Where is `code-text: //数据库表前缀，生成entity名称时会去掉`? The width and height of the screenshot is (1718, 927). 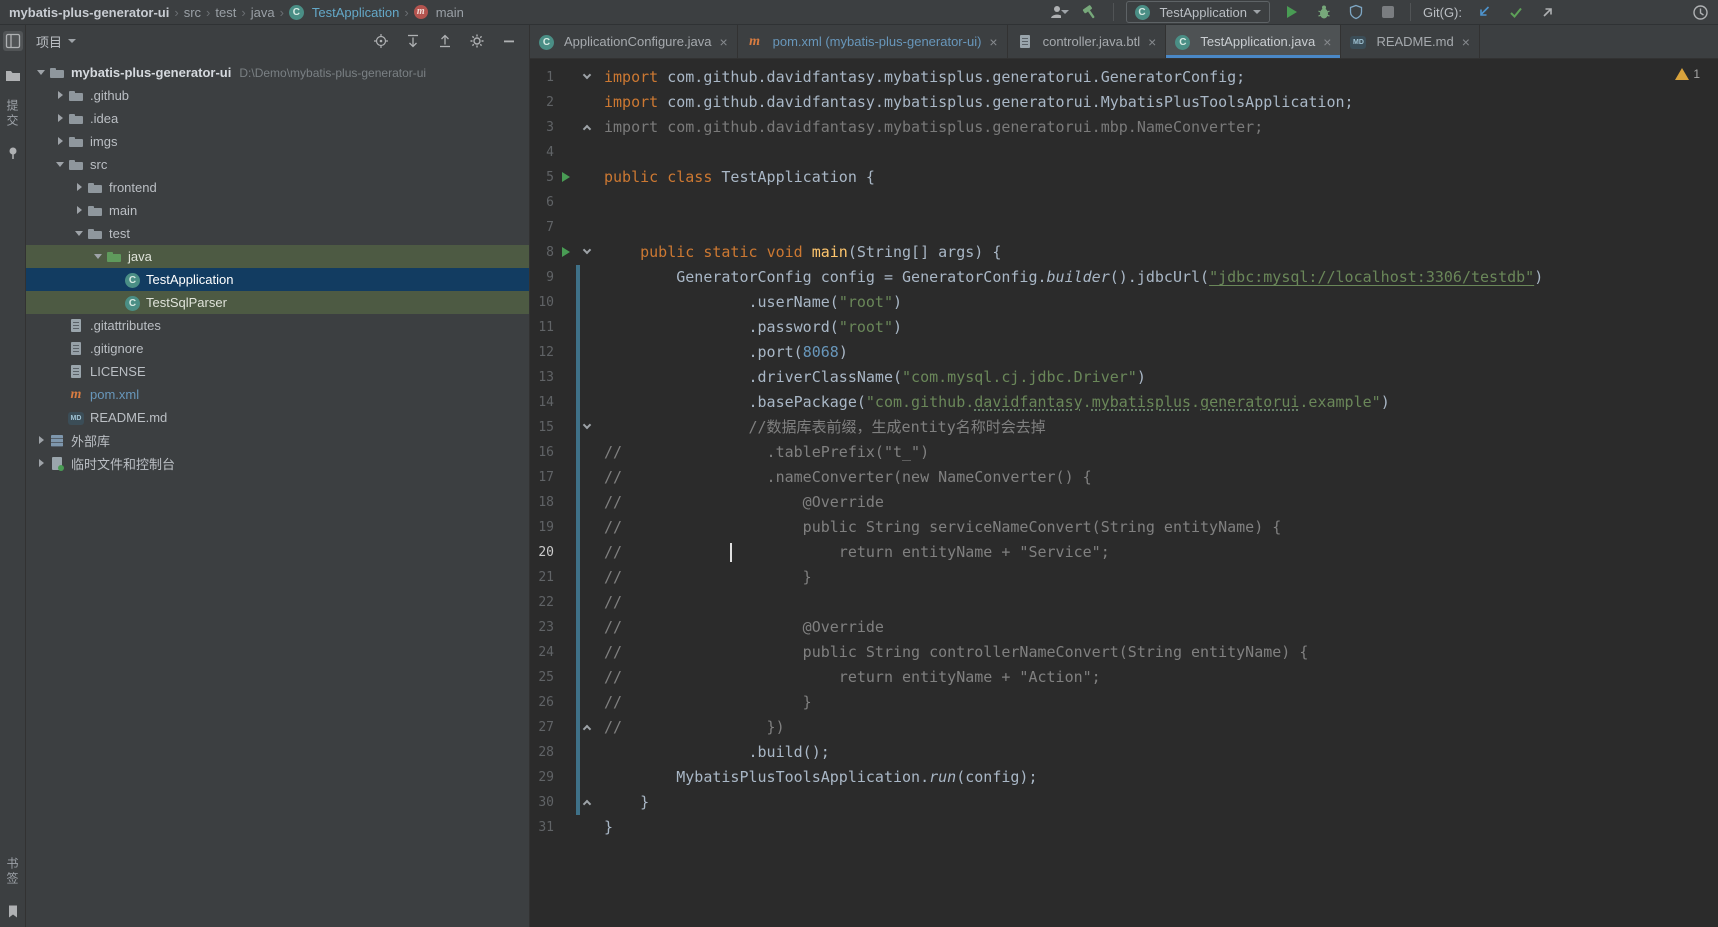
code-text: //数据库表前缀，生成entity名称时会去掉 is located at coordinates (820, 427).